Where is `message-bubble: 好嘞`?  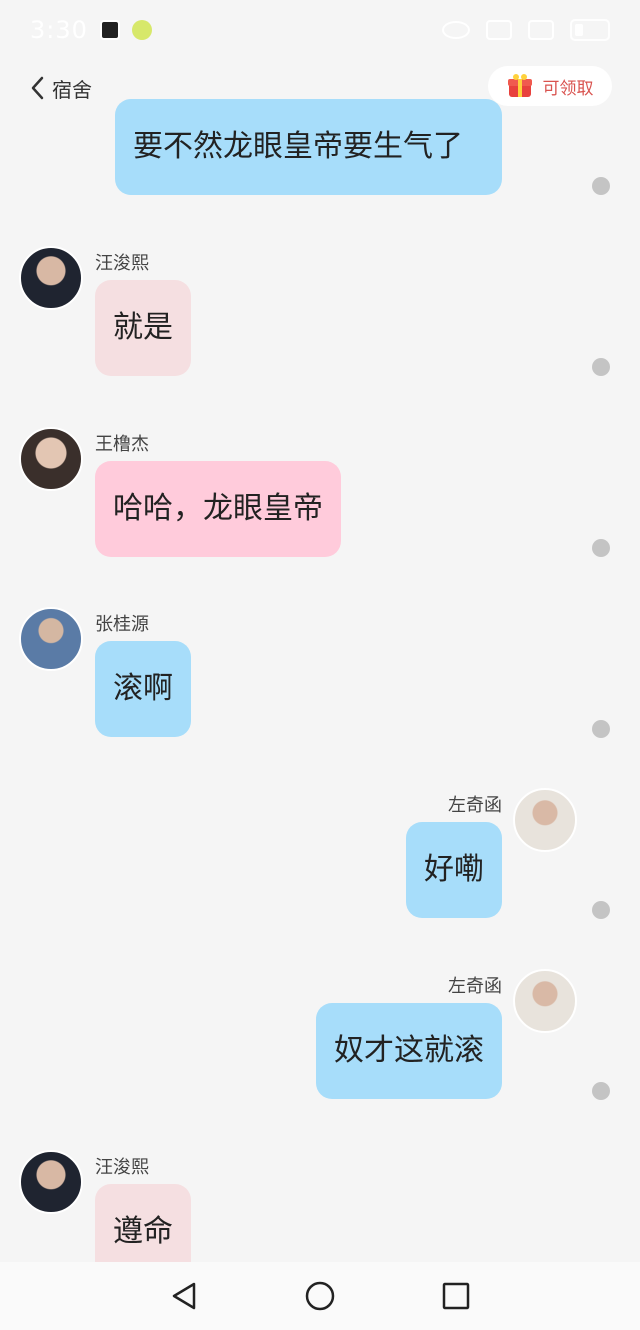 message-bubble: 好嘞 is located at coordinates (454, 870).